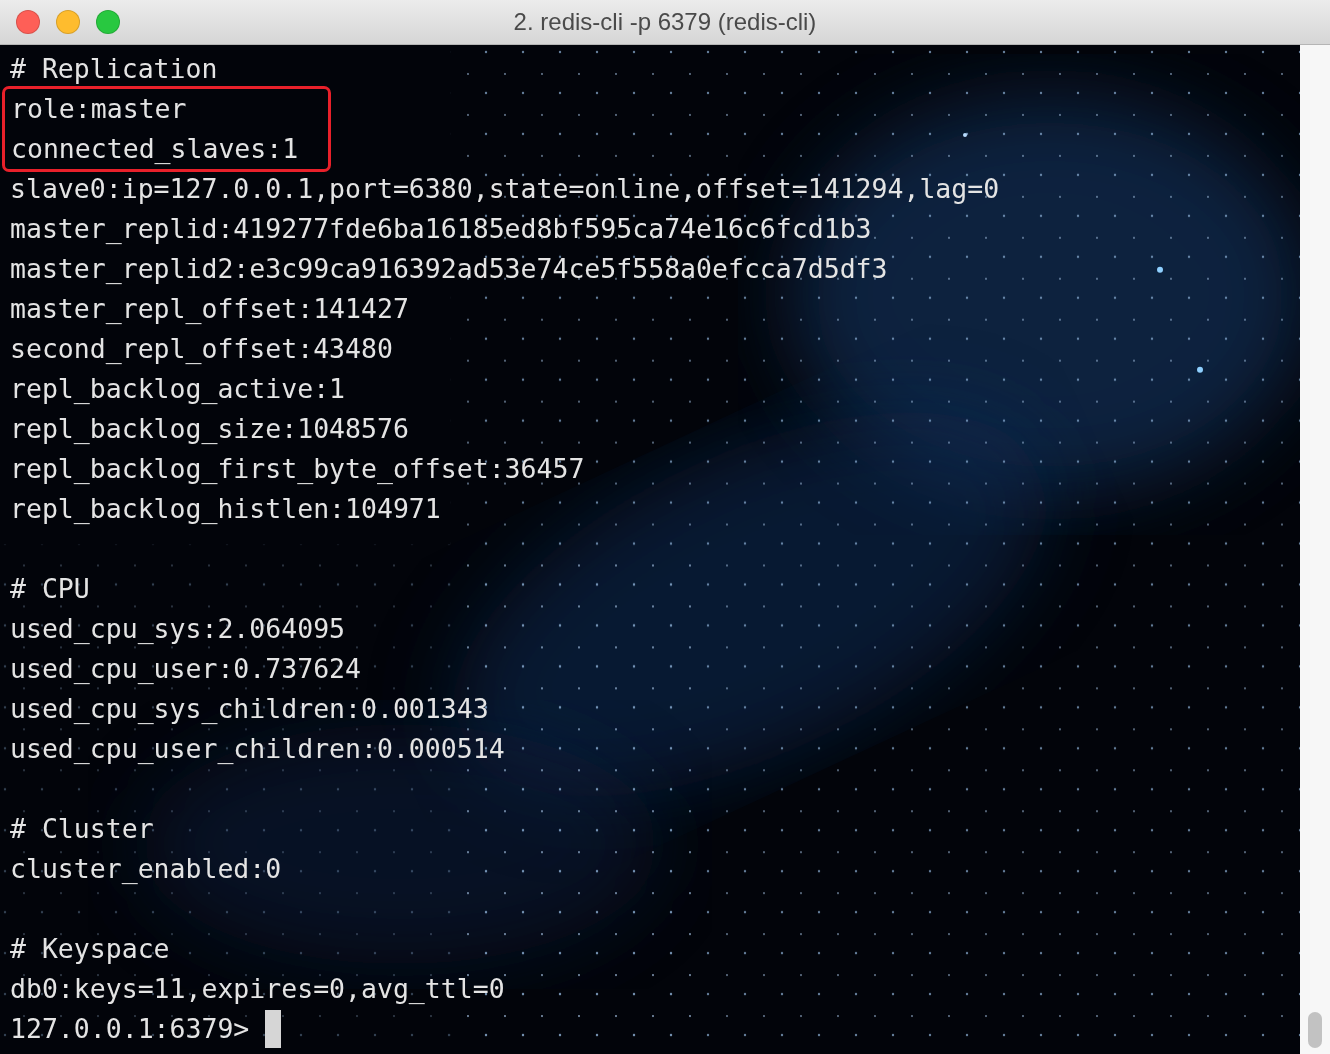 The height and width of the screenshot is (1054, 1330). I want to click on output-line: db0:keys=11,expires=0,avg_ttl=0, so click(257, 989).